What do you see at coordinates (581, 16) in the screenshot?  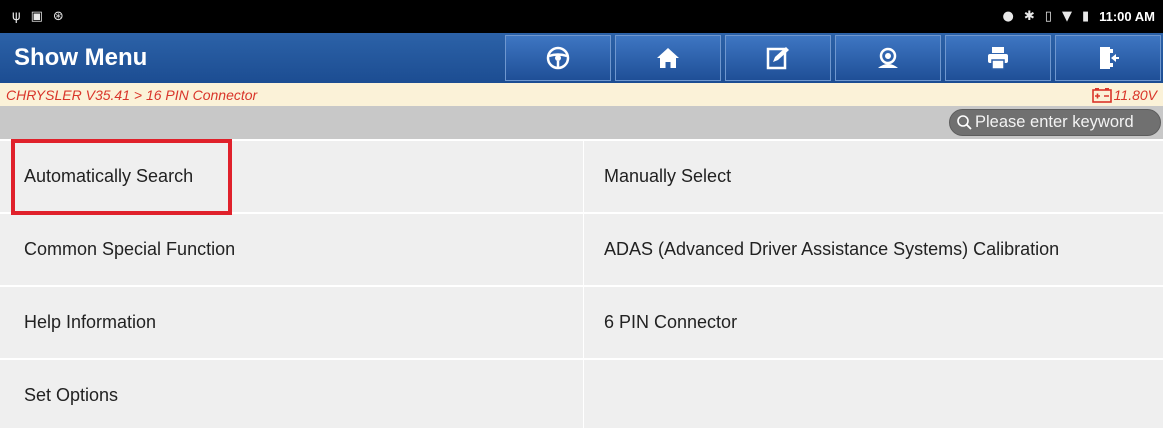 I see `status-bar: ψ ▣ ⊛ ● ✱ ▯ ▼ ▮ 11:00 AM` at bounding box center [581, 16].